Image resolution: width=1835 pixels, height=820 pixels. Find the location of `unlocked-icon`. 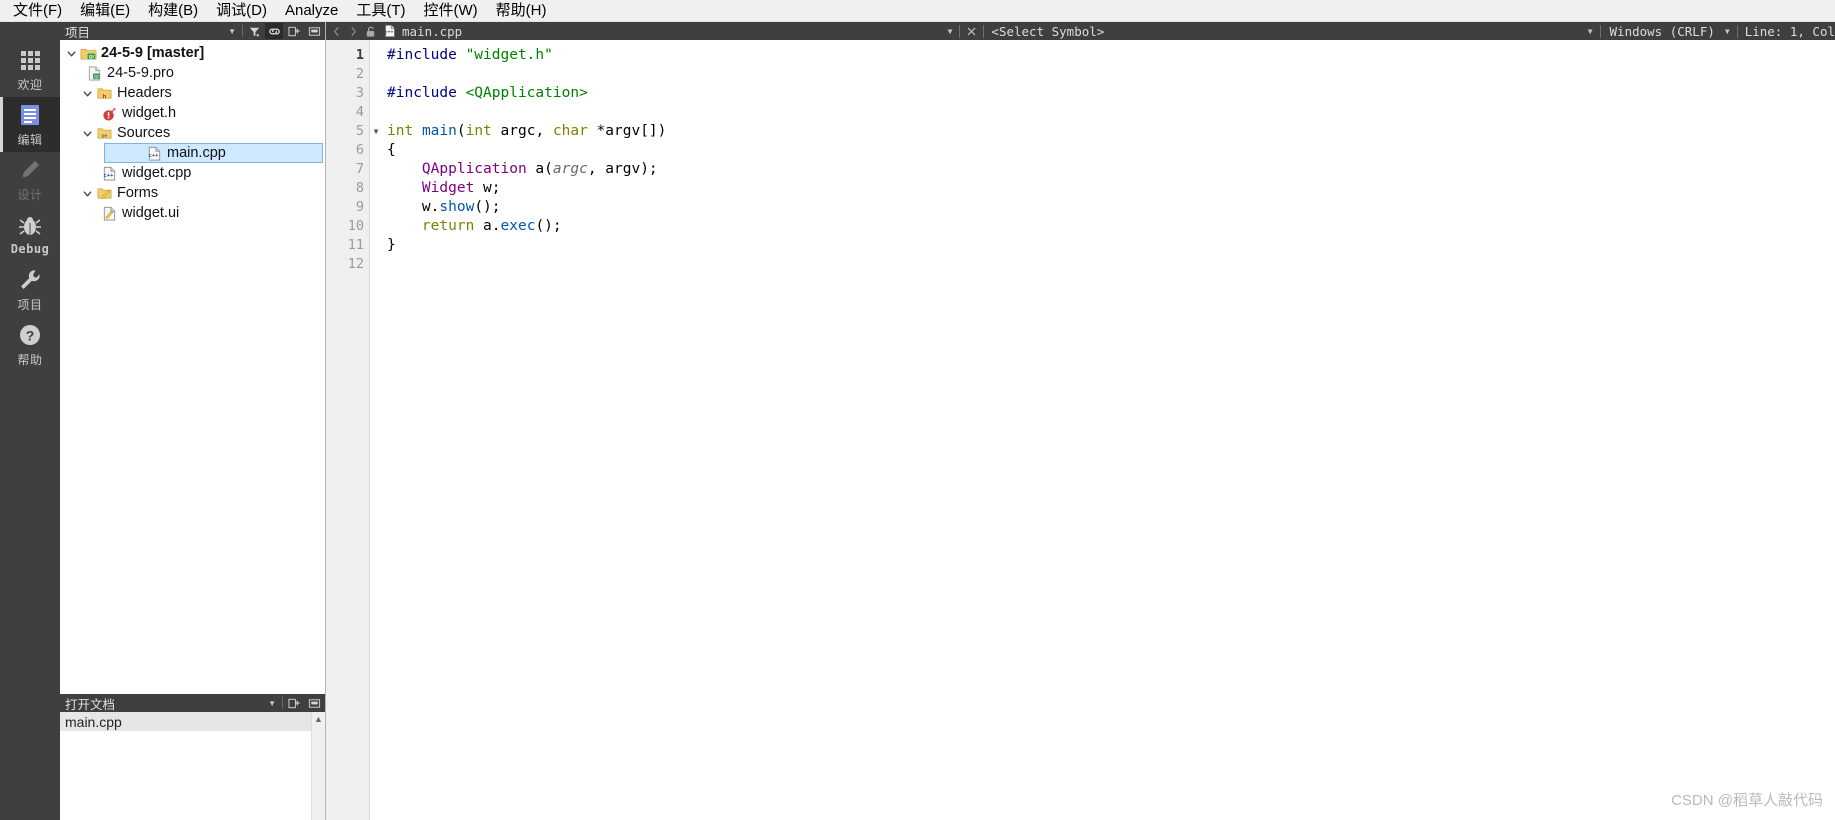

unlocked-icon is located at coordinates (370, 31).